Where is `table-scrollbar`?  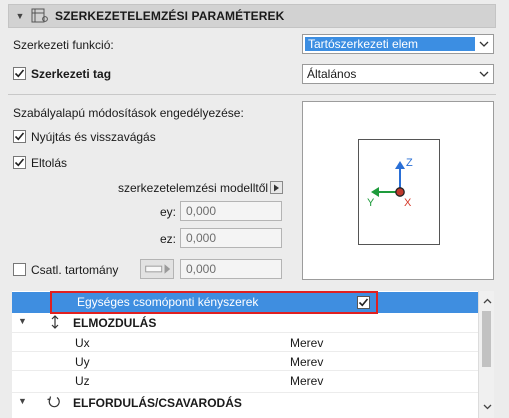
table-scrollbar is located at coordinates (486, 354).